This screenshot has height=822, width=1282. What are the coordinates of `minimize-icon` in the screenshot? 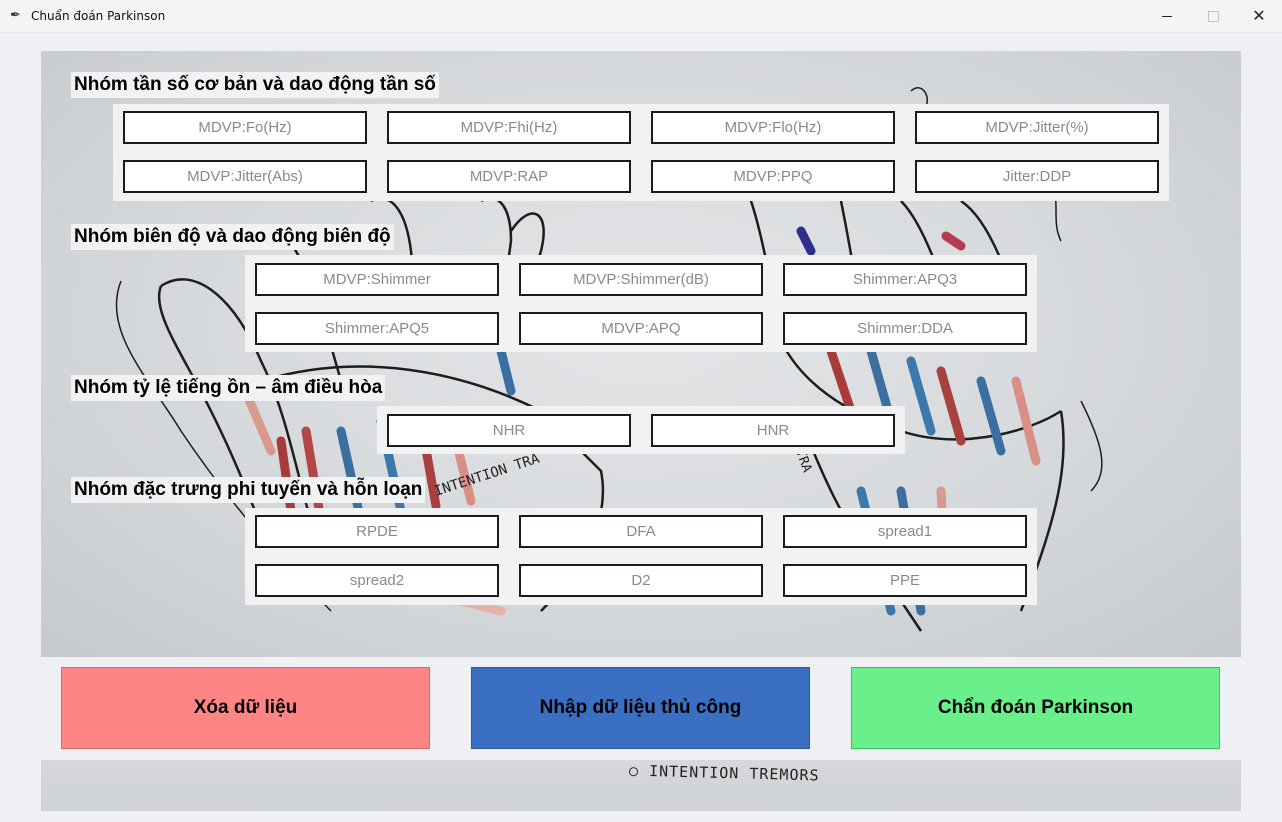 It's located at (1167, 16).